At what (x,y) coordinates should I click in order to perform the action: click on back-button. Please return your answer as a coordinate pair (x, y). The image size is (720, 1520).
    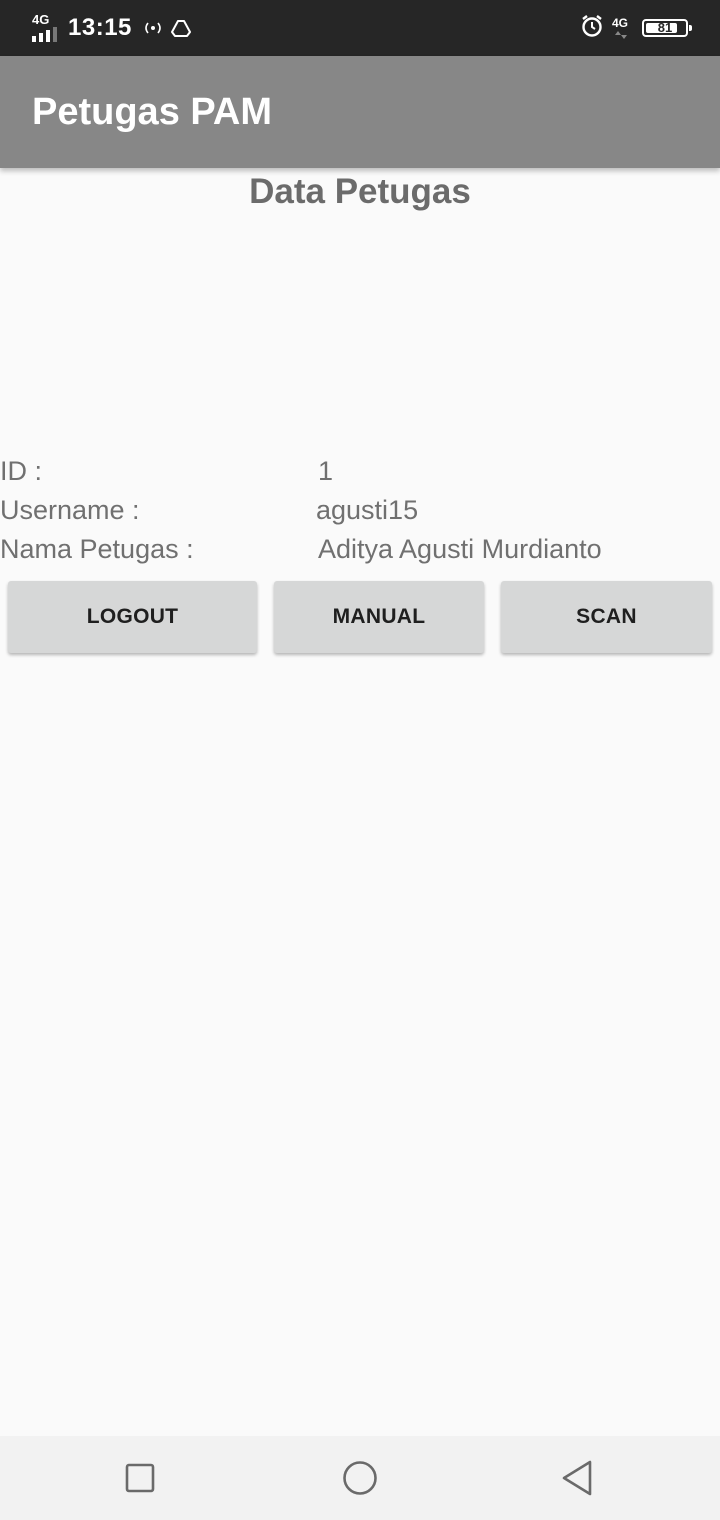
    Looking at the image, I should click on (578, 1478).